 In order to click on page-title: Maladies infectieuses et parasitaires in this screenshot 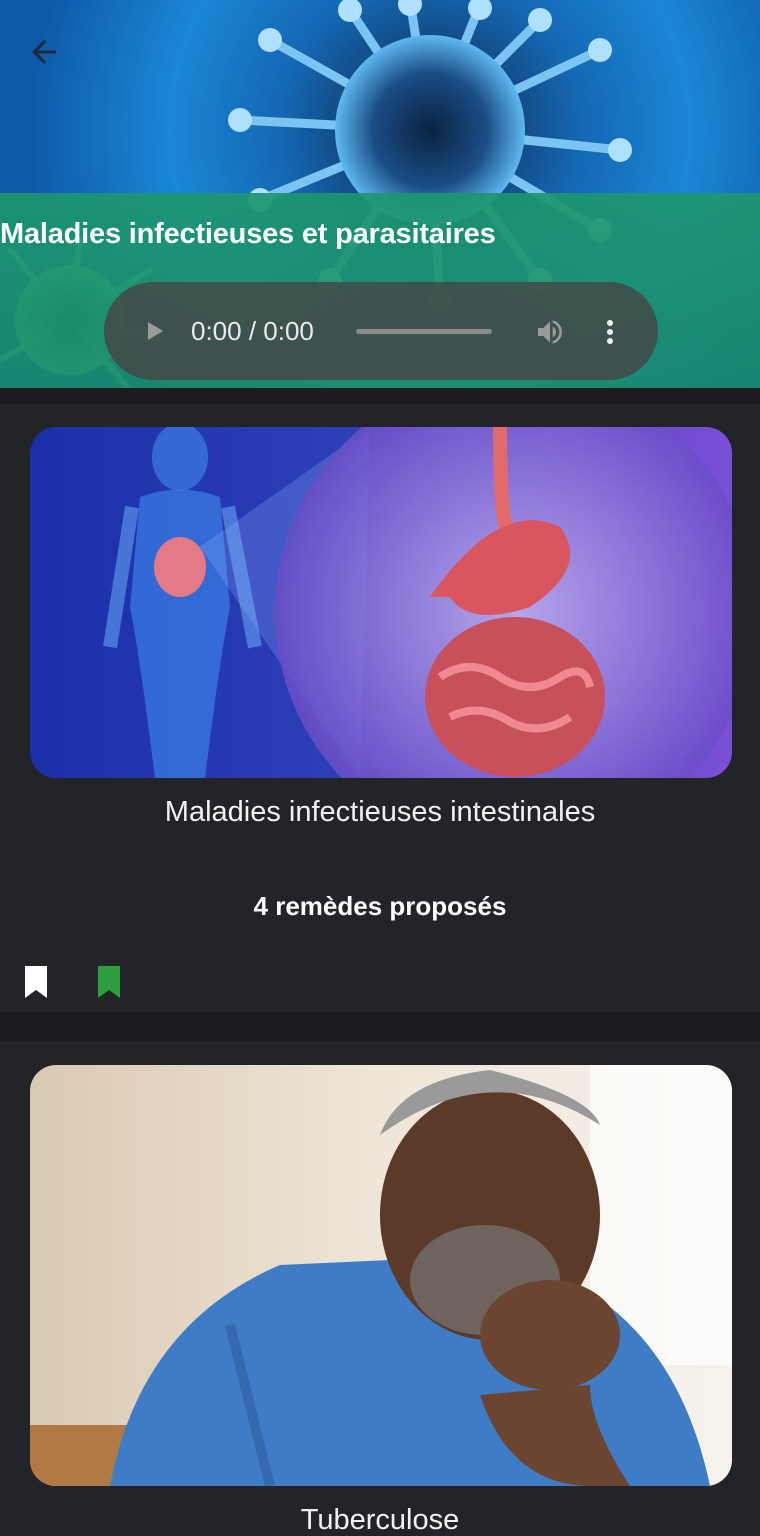, I will do `click(248, 234)`.